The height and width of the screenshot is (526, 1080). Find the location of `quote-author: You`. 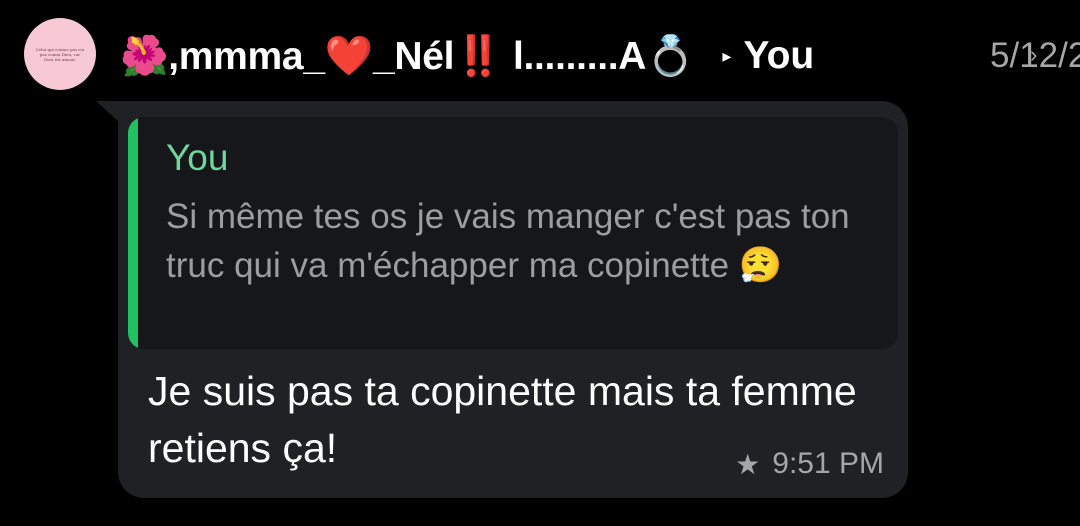

quote-author: You is located at coordinates (197, 157).